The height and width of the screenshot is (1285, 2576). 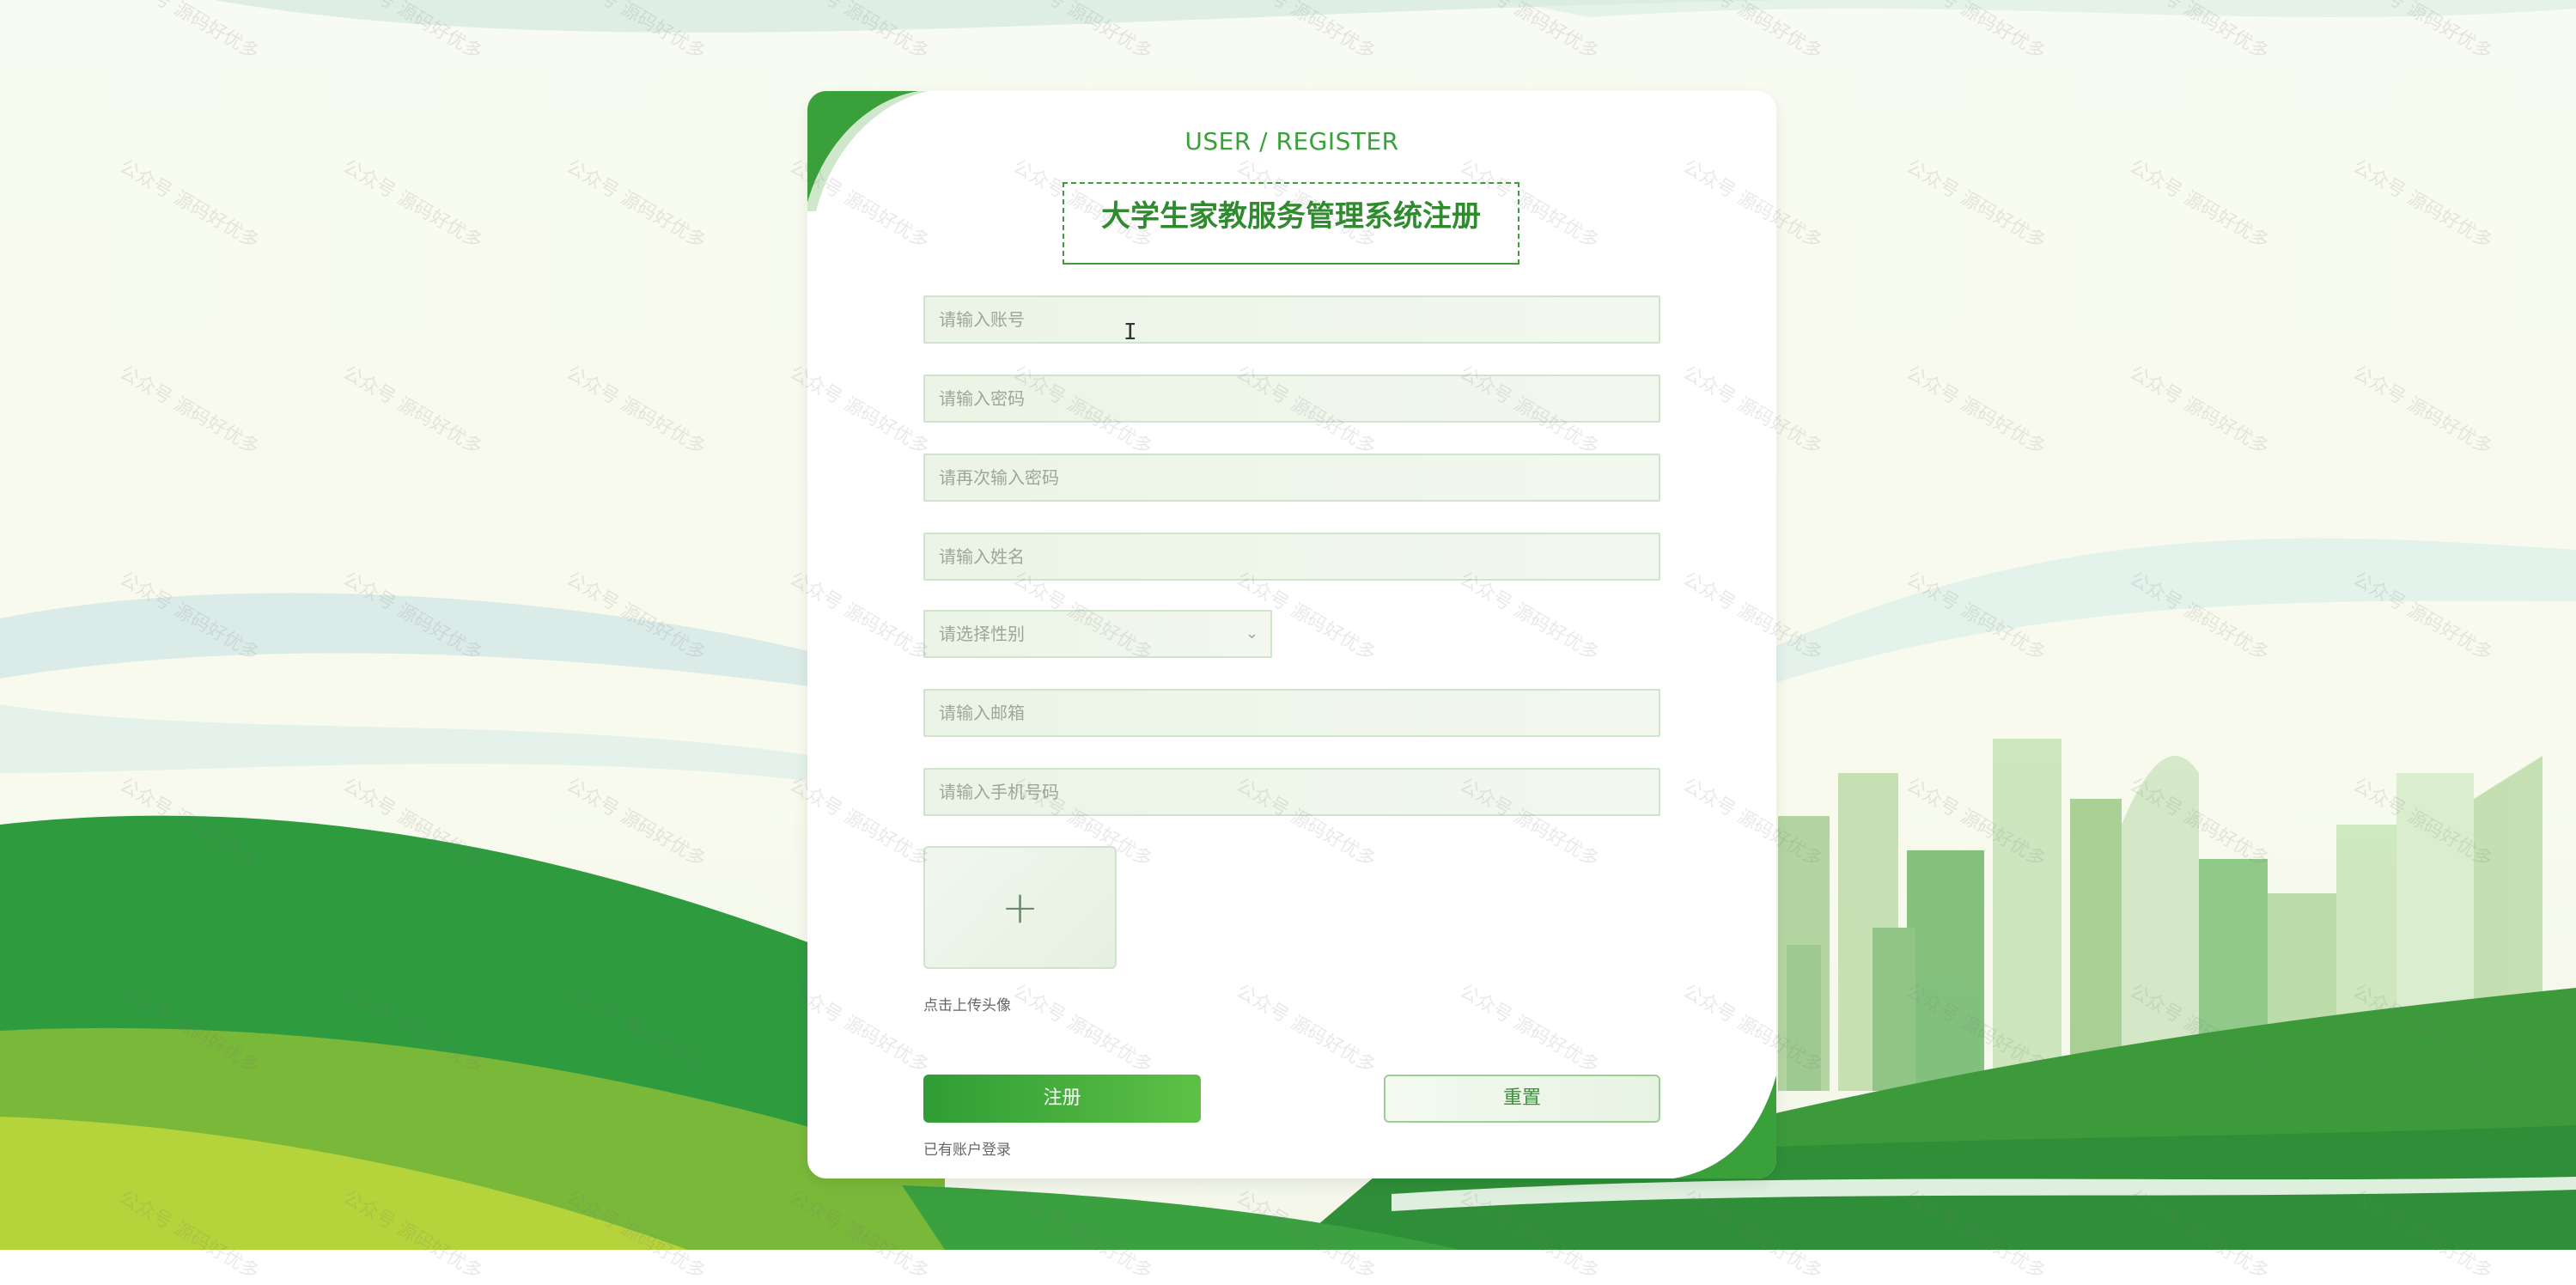 I want to click on name-input, so click(x=1291, y=557).